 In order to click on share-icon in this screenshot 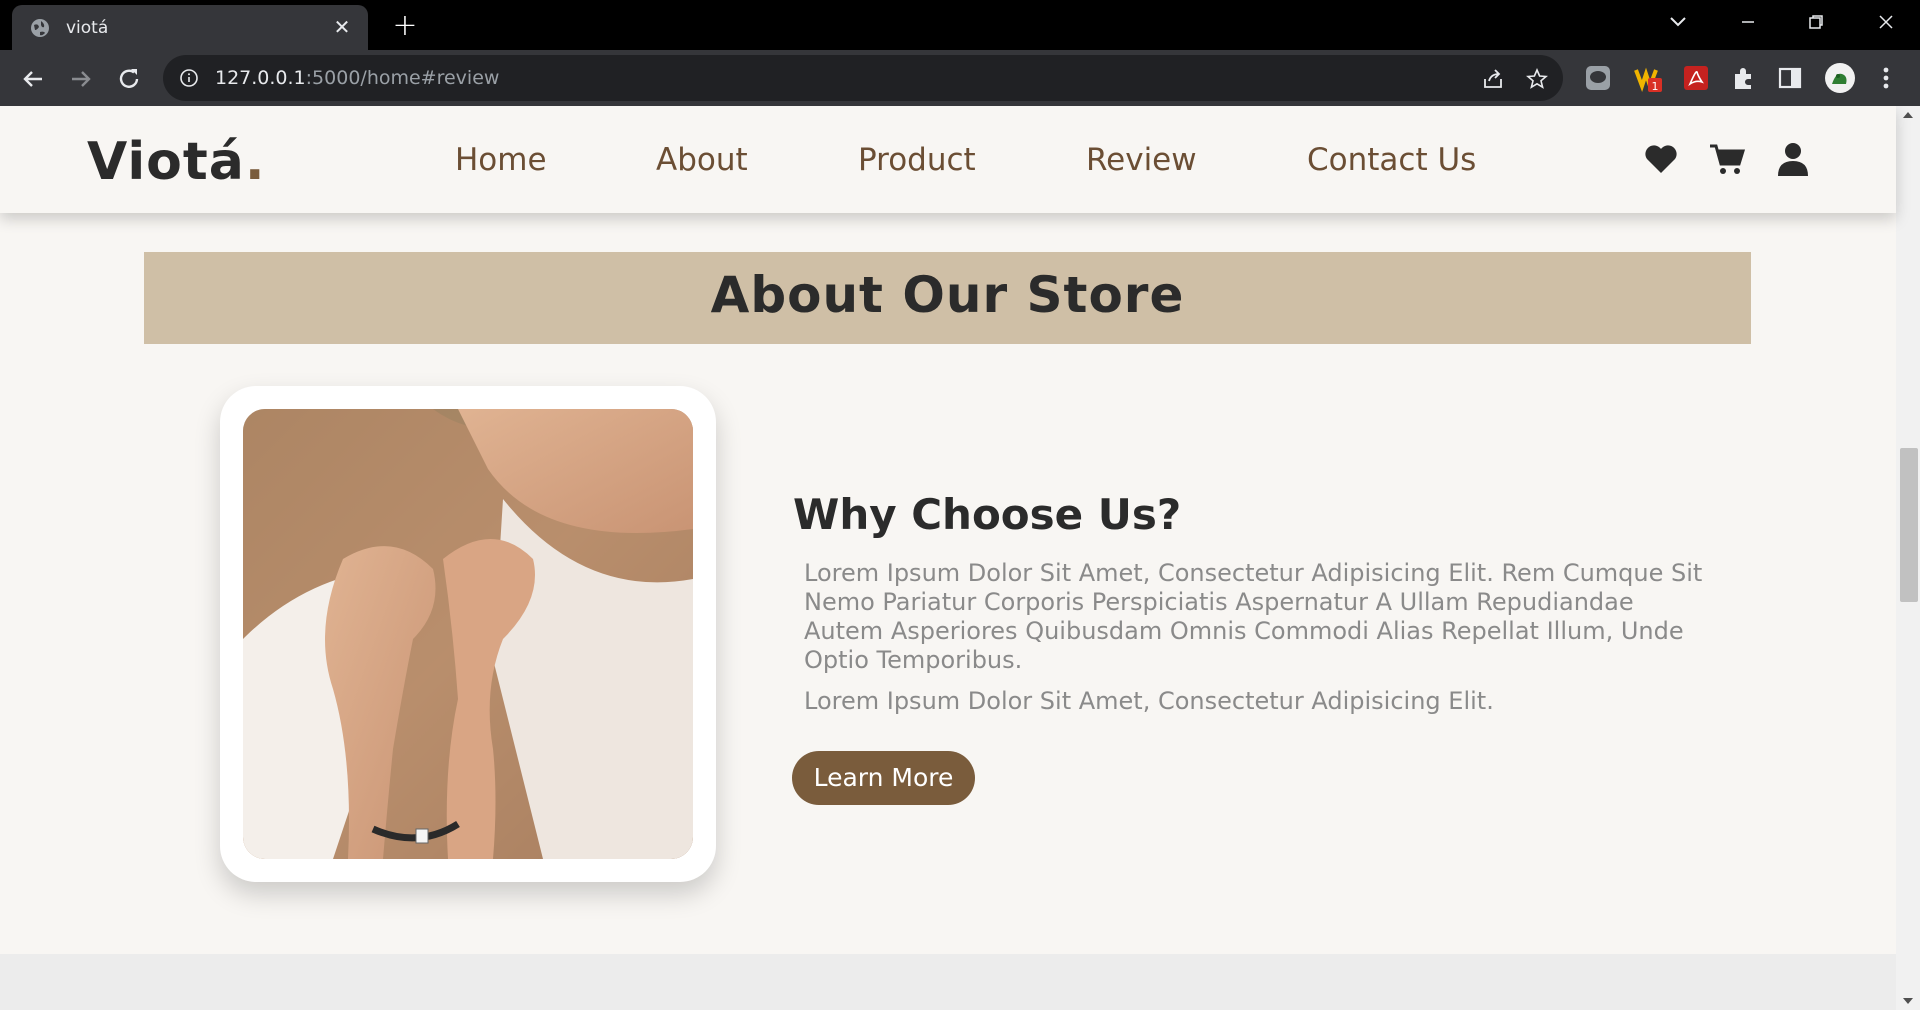, I will do `click(1493, 79)`.